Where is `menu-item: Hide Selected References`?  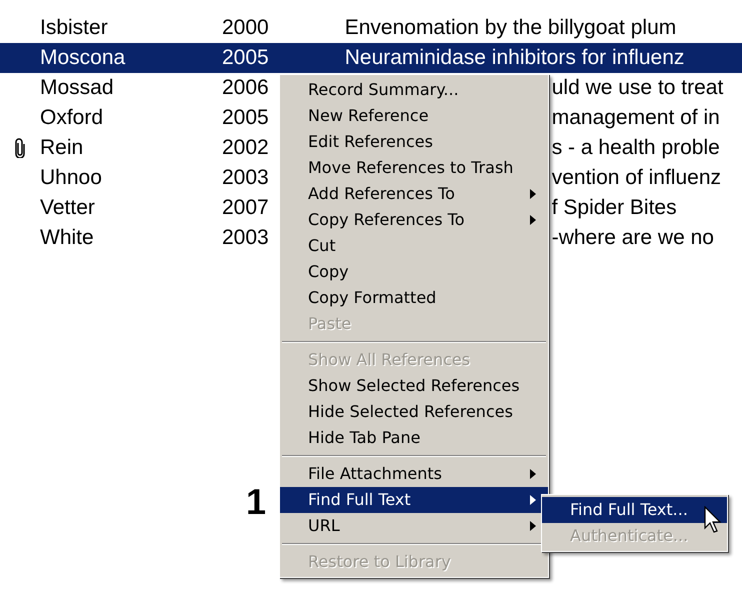 menu-item: Hide Selected References is located at coordinates (414, 412).